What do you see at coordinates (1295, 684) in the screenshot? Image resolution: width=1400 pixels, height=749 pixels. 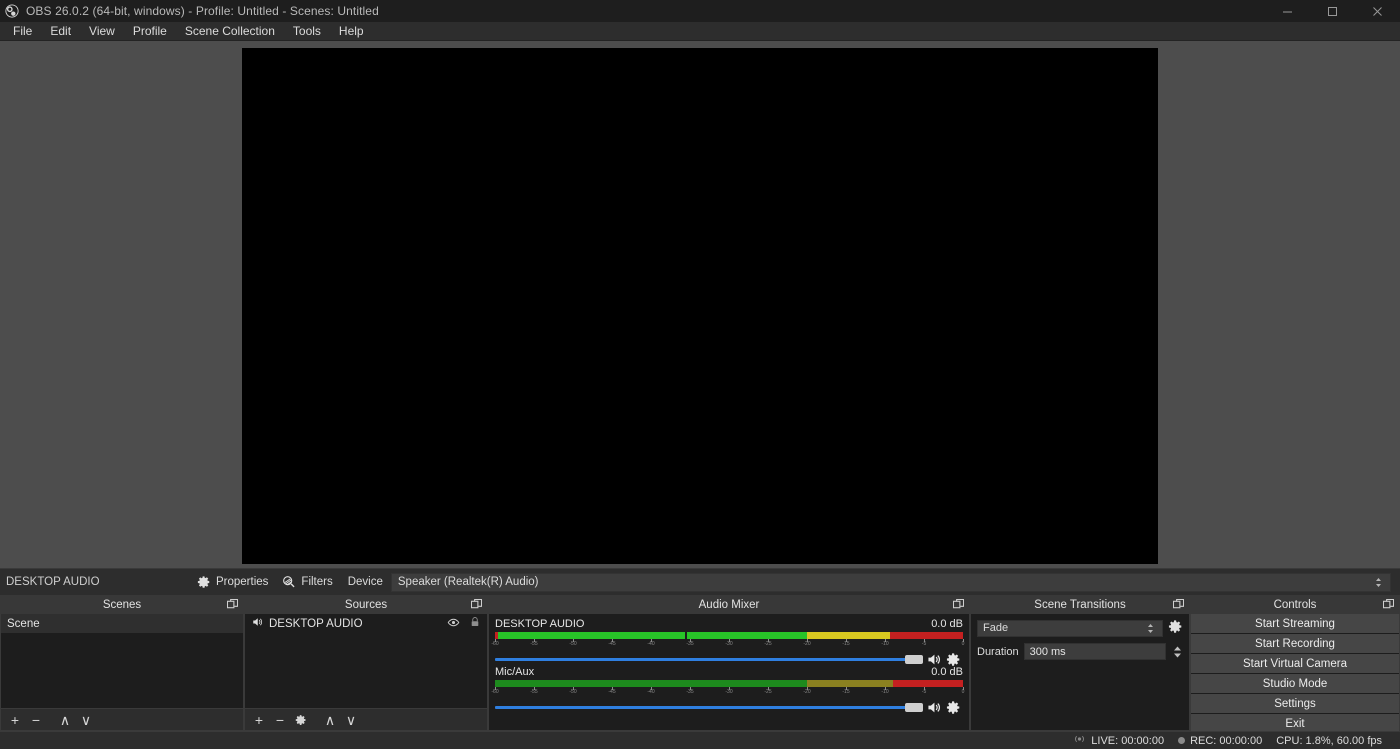 I see `studio-mode-button: Studio Mode` at bounding box center [1295, 684].